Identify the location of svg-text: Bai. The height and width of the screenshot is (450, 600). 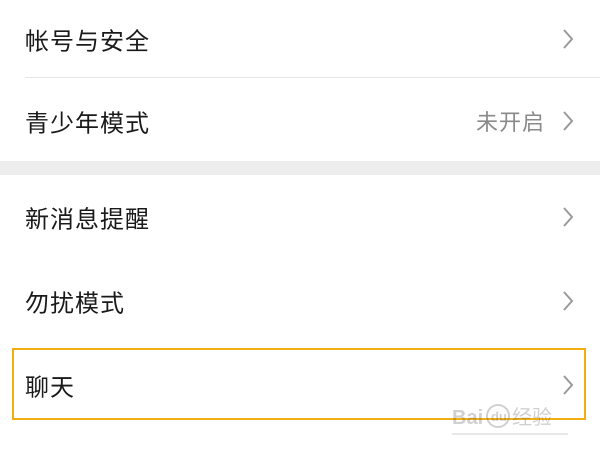
(467, 418).